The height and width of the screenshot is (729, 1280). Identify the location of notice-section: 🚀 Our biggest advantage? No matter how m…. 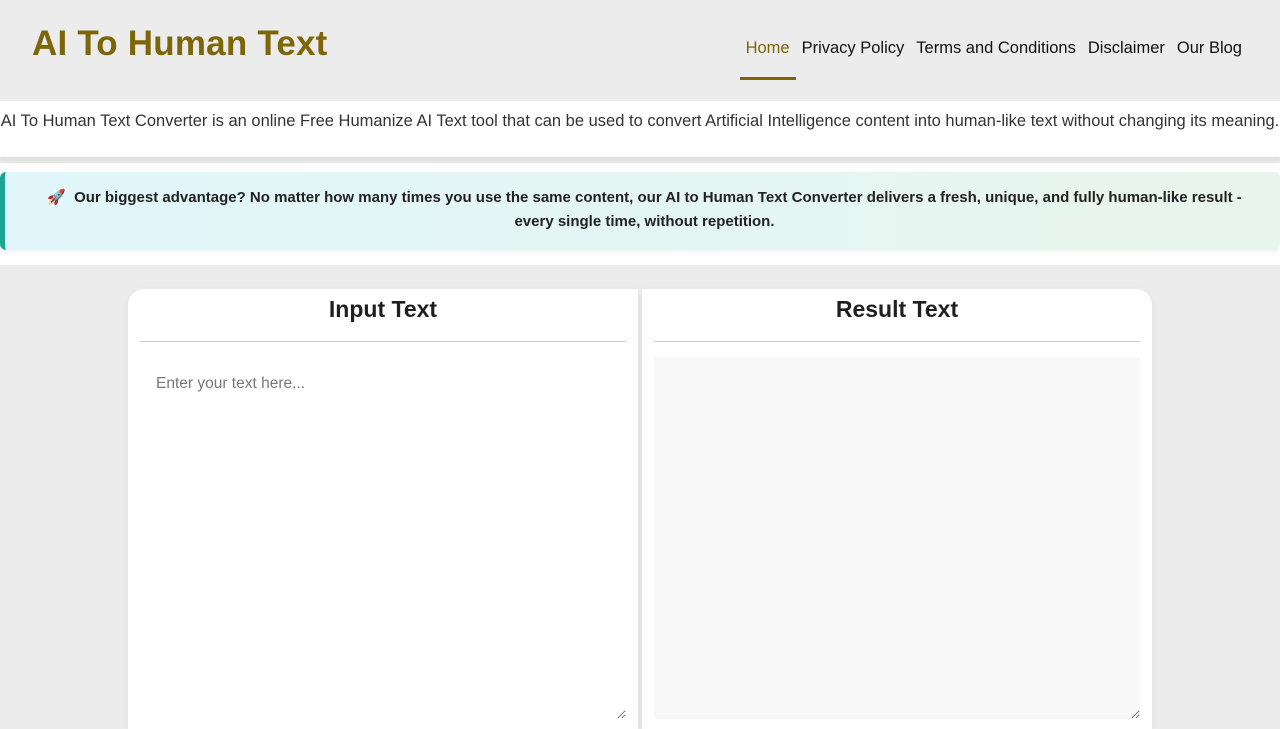
(640, 214).